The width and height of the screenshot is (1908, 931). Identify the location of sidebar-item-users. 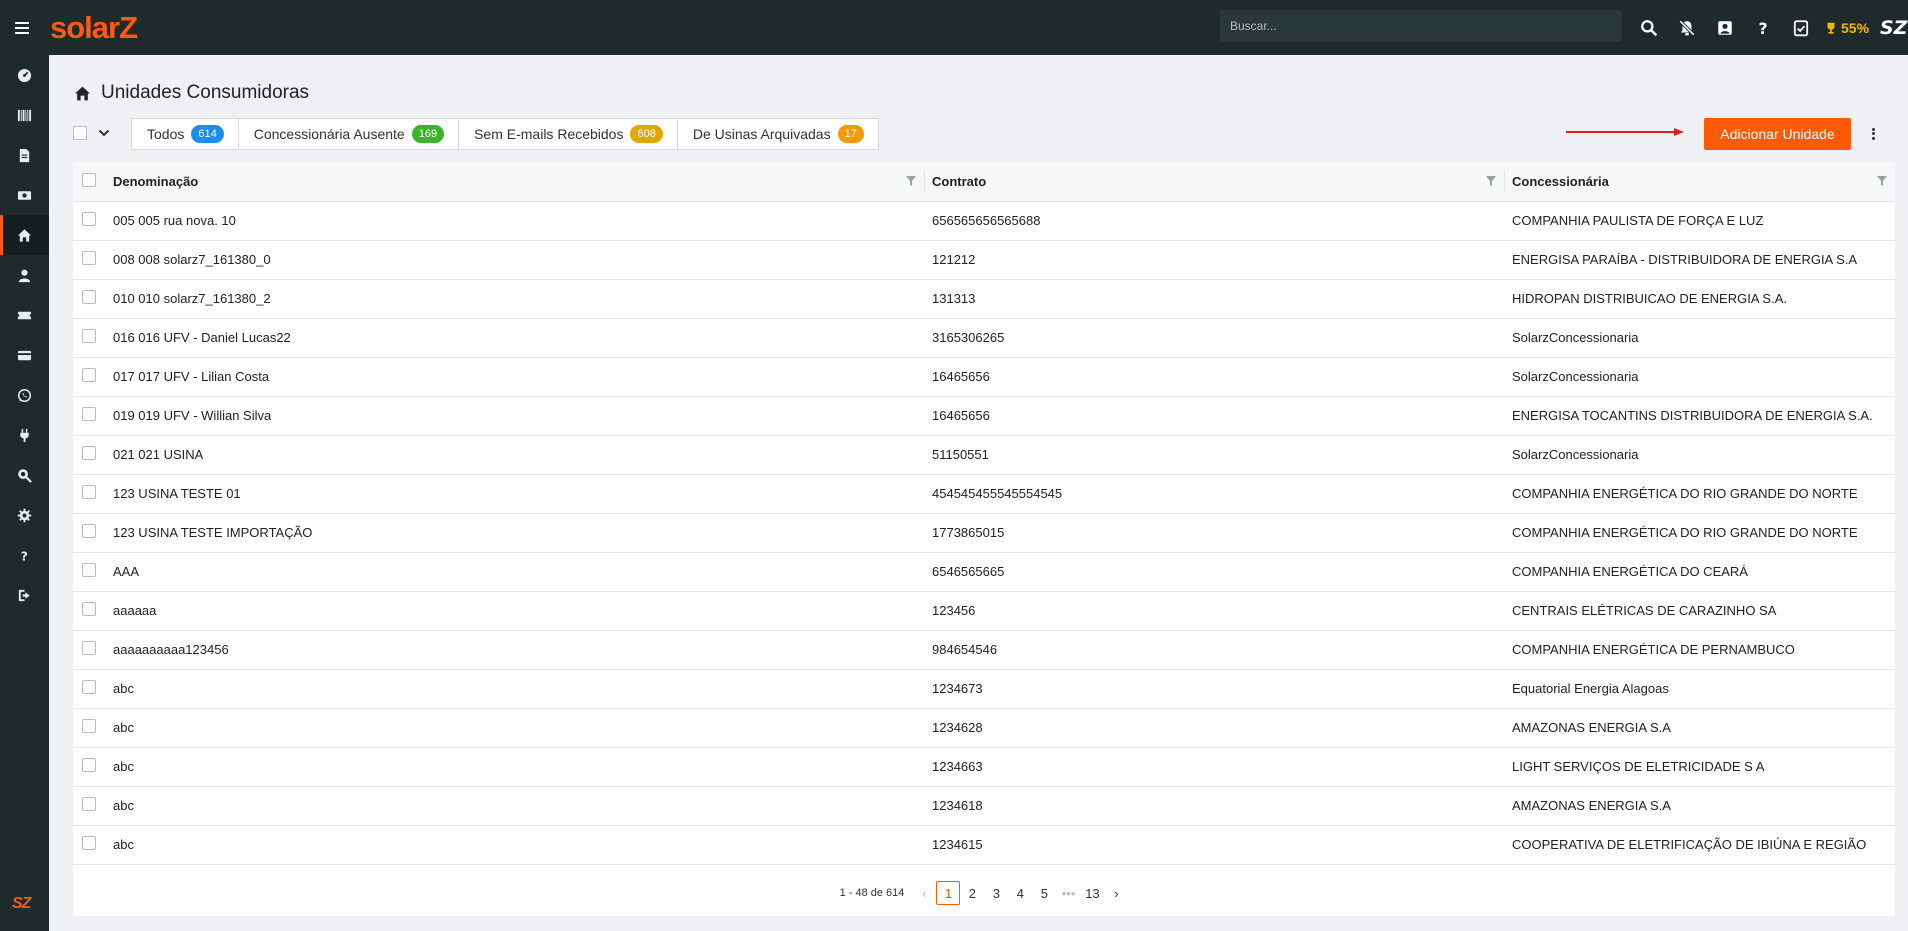
(24, 275).